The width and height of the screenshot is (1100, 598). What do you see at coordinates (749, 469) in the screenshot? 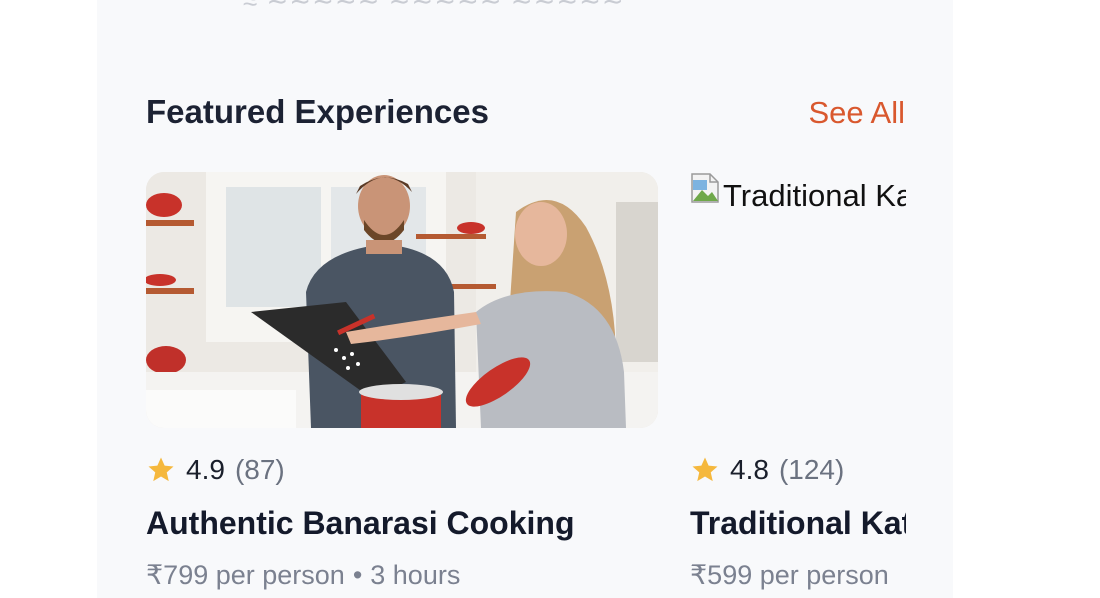
I see `rating-value: 4.8` at bounding box center [749, 469].